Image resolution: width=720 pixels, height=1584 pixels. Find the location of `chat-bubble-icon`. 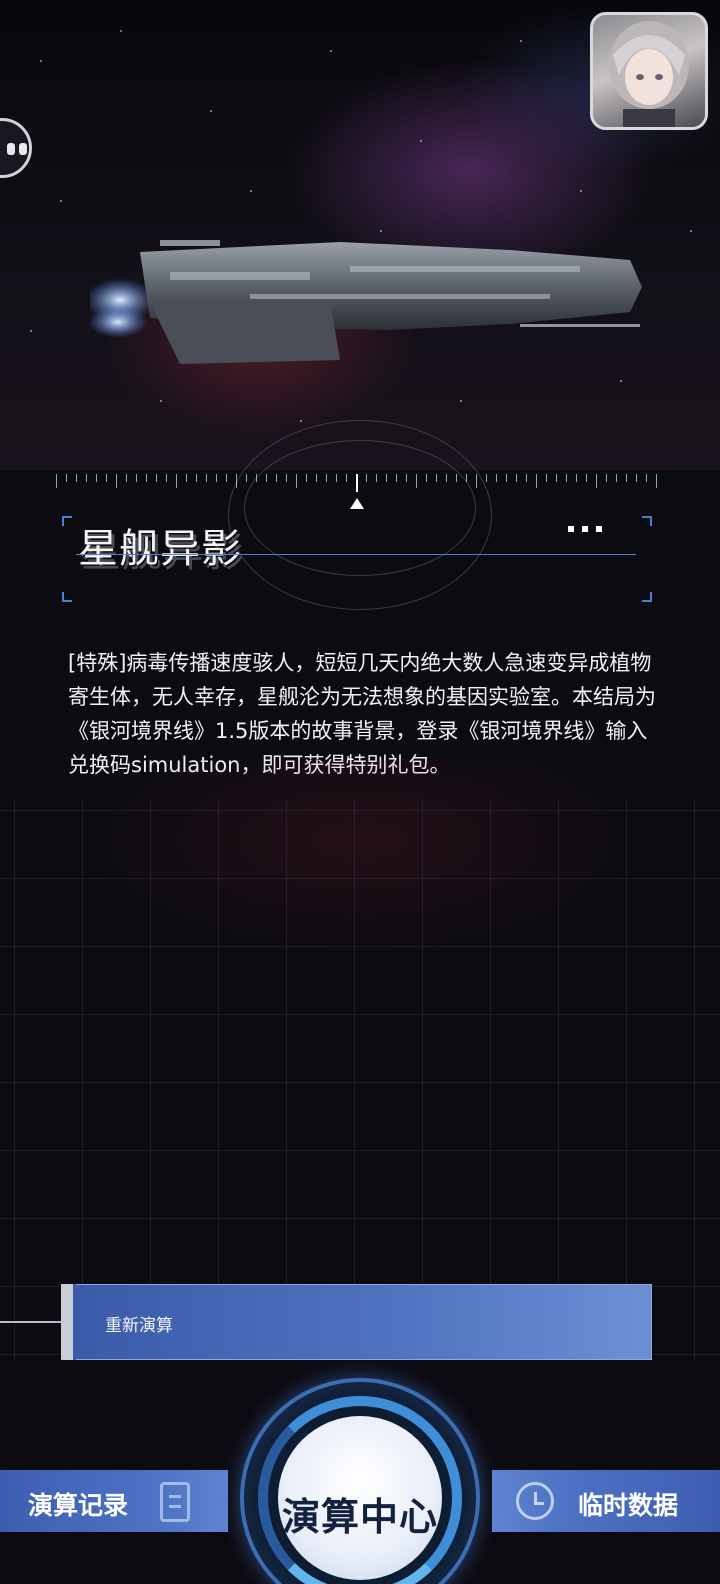

chat-bubble-icon is located at coordinates (11, 149).